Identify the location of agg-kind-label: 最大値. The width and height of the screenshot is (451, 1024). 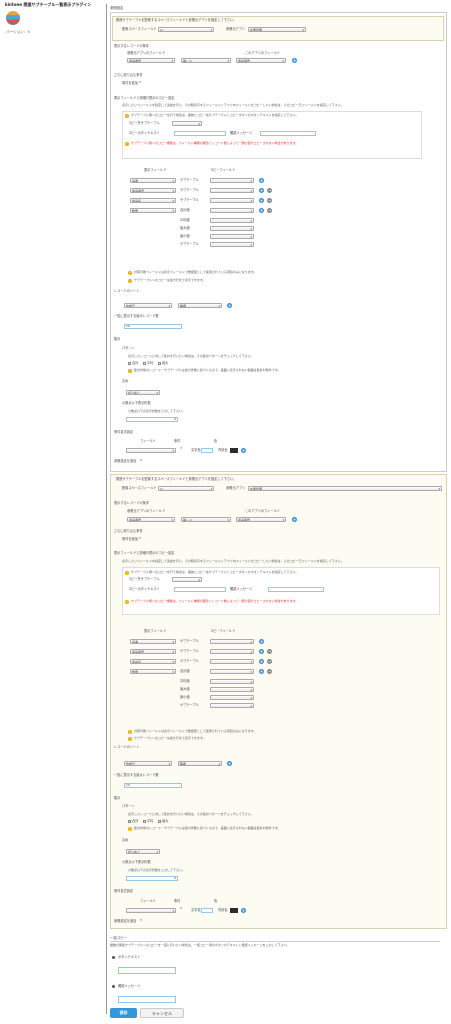
(185, 228).